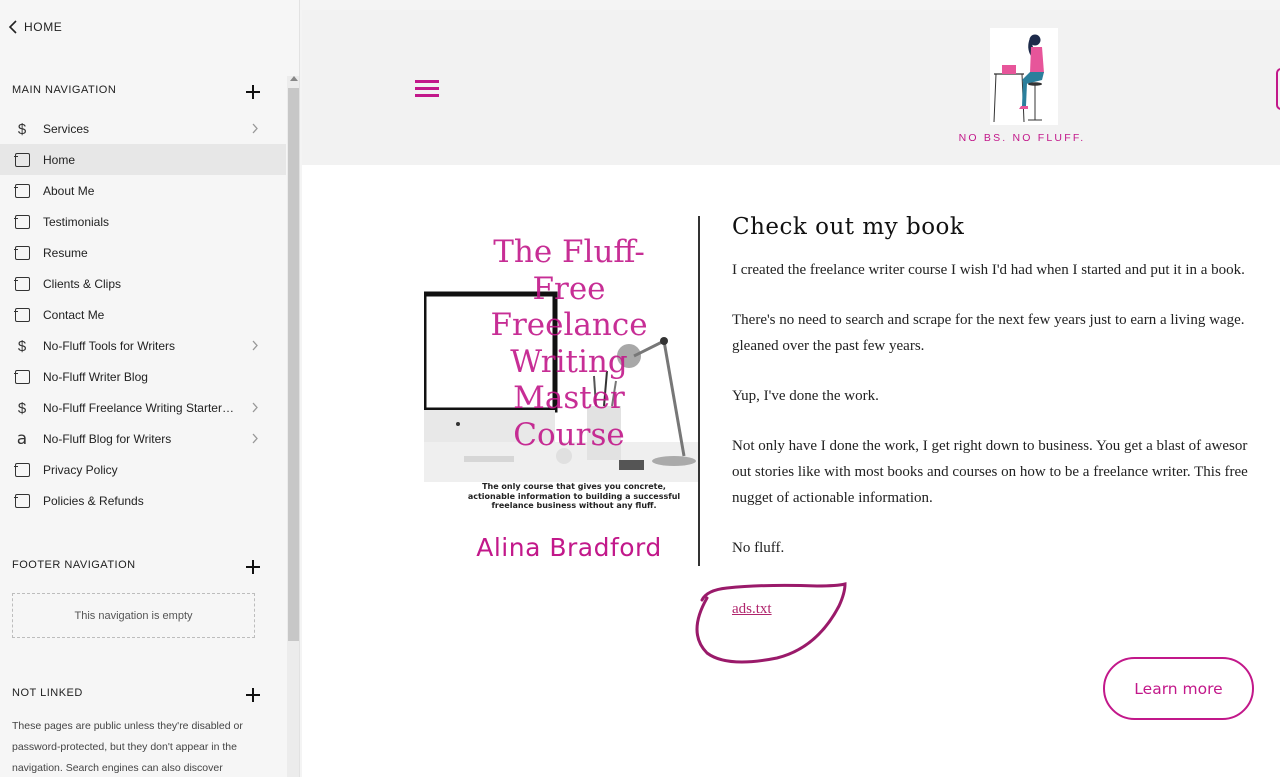 Image resolution: width=1280 pixels, height=777 pixels. Describe the element at coordinates (293, 364) in the screenshot. I see `scroll-thumb` at that location.